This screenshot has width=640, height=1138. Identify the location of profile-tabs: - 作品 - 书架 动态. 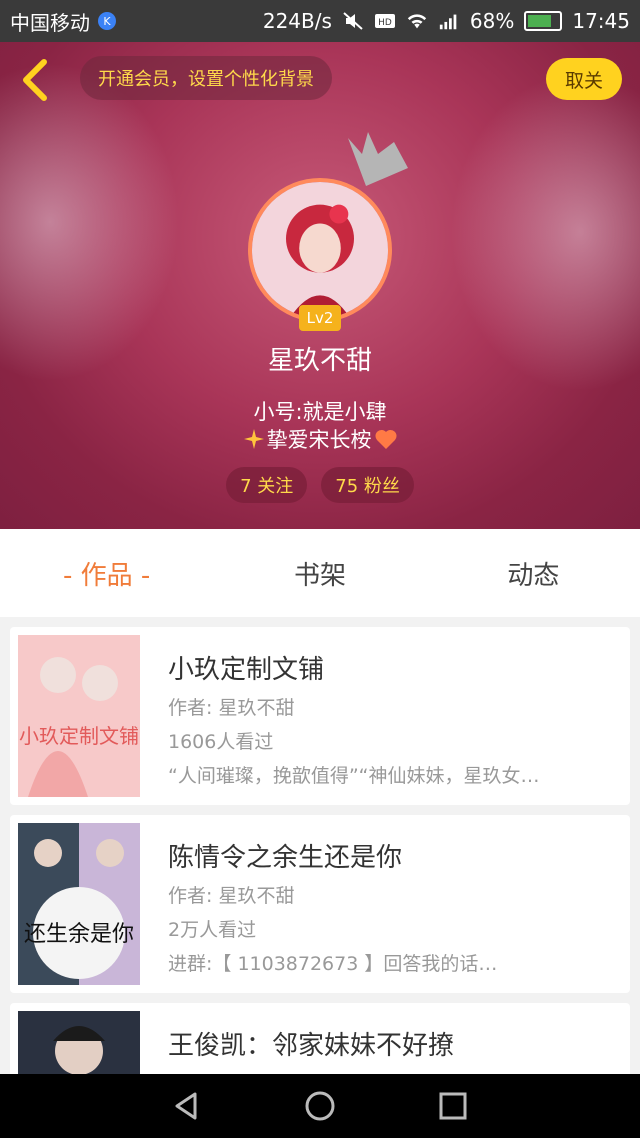
(320, 573).